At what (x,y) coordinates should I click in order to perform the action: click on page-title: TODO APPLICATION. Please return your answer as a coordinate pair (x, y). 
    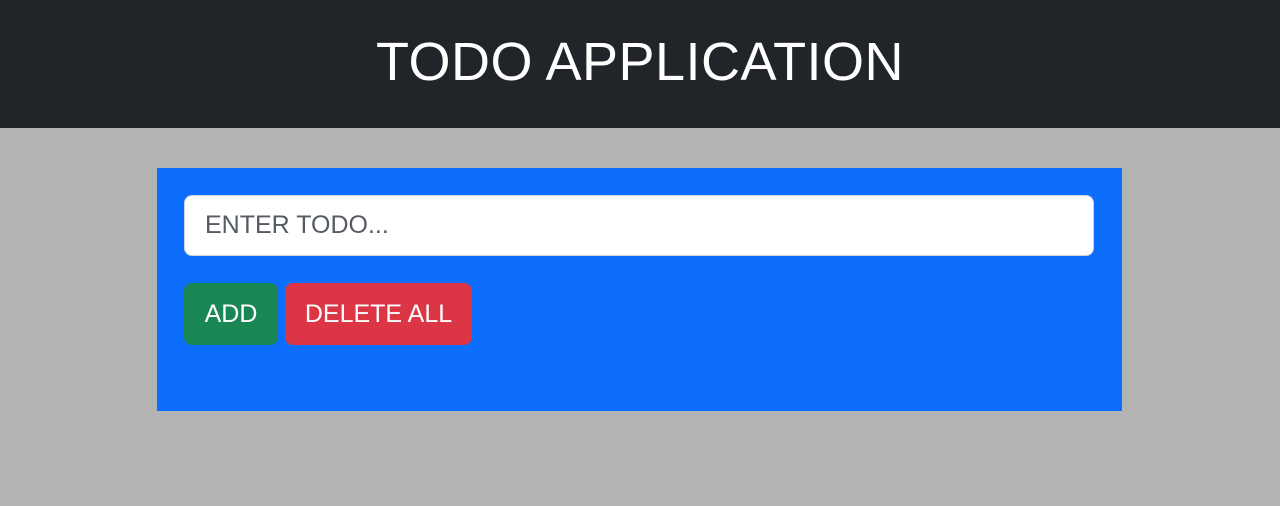
    Looking at the image, I should click on (640, 62).